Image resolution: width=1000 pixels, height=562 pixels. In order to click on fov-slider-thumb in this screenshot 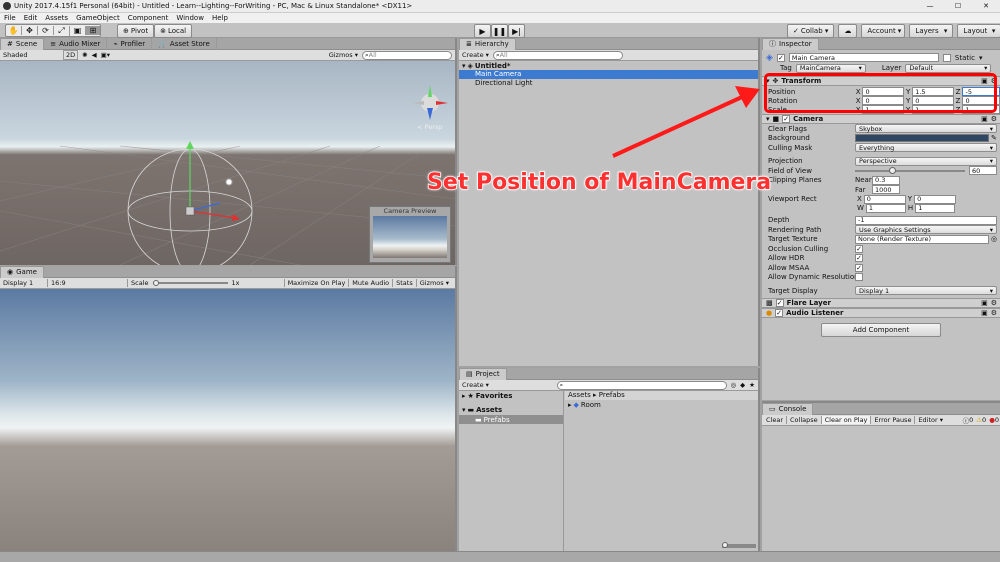, I will do `click(892, 170)`.